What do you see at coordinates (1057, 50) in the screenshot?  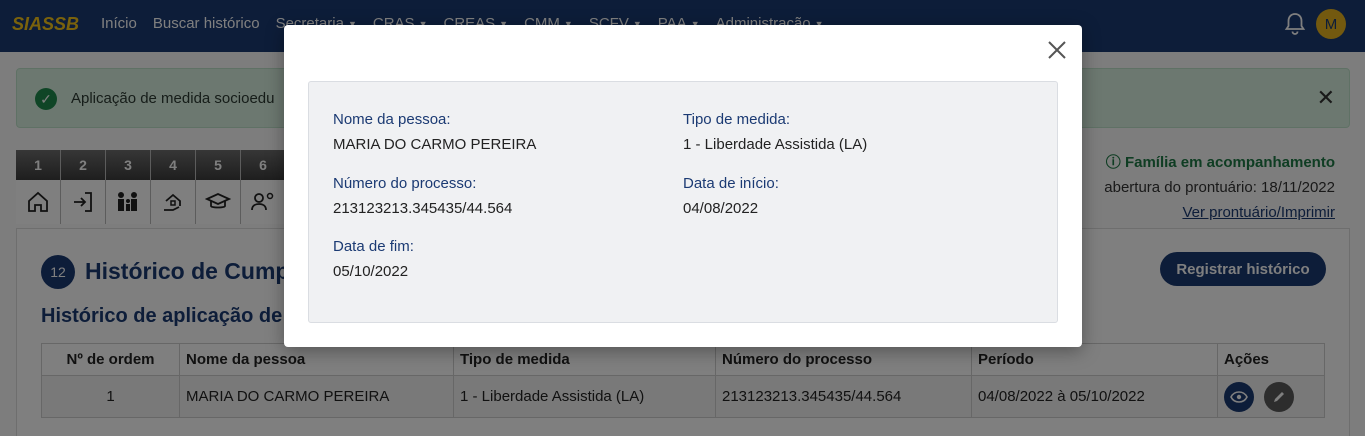 I see `close-icon` at bounding box center [1057, 50].